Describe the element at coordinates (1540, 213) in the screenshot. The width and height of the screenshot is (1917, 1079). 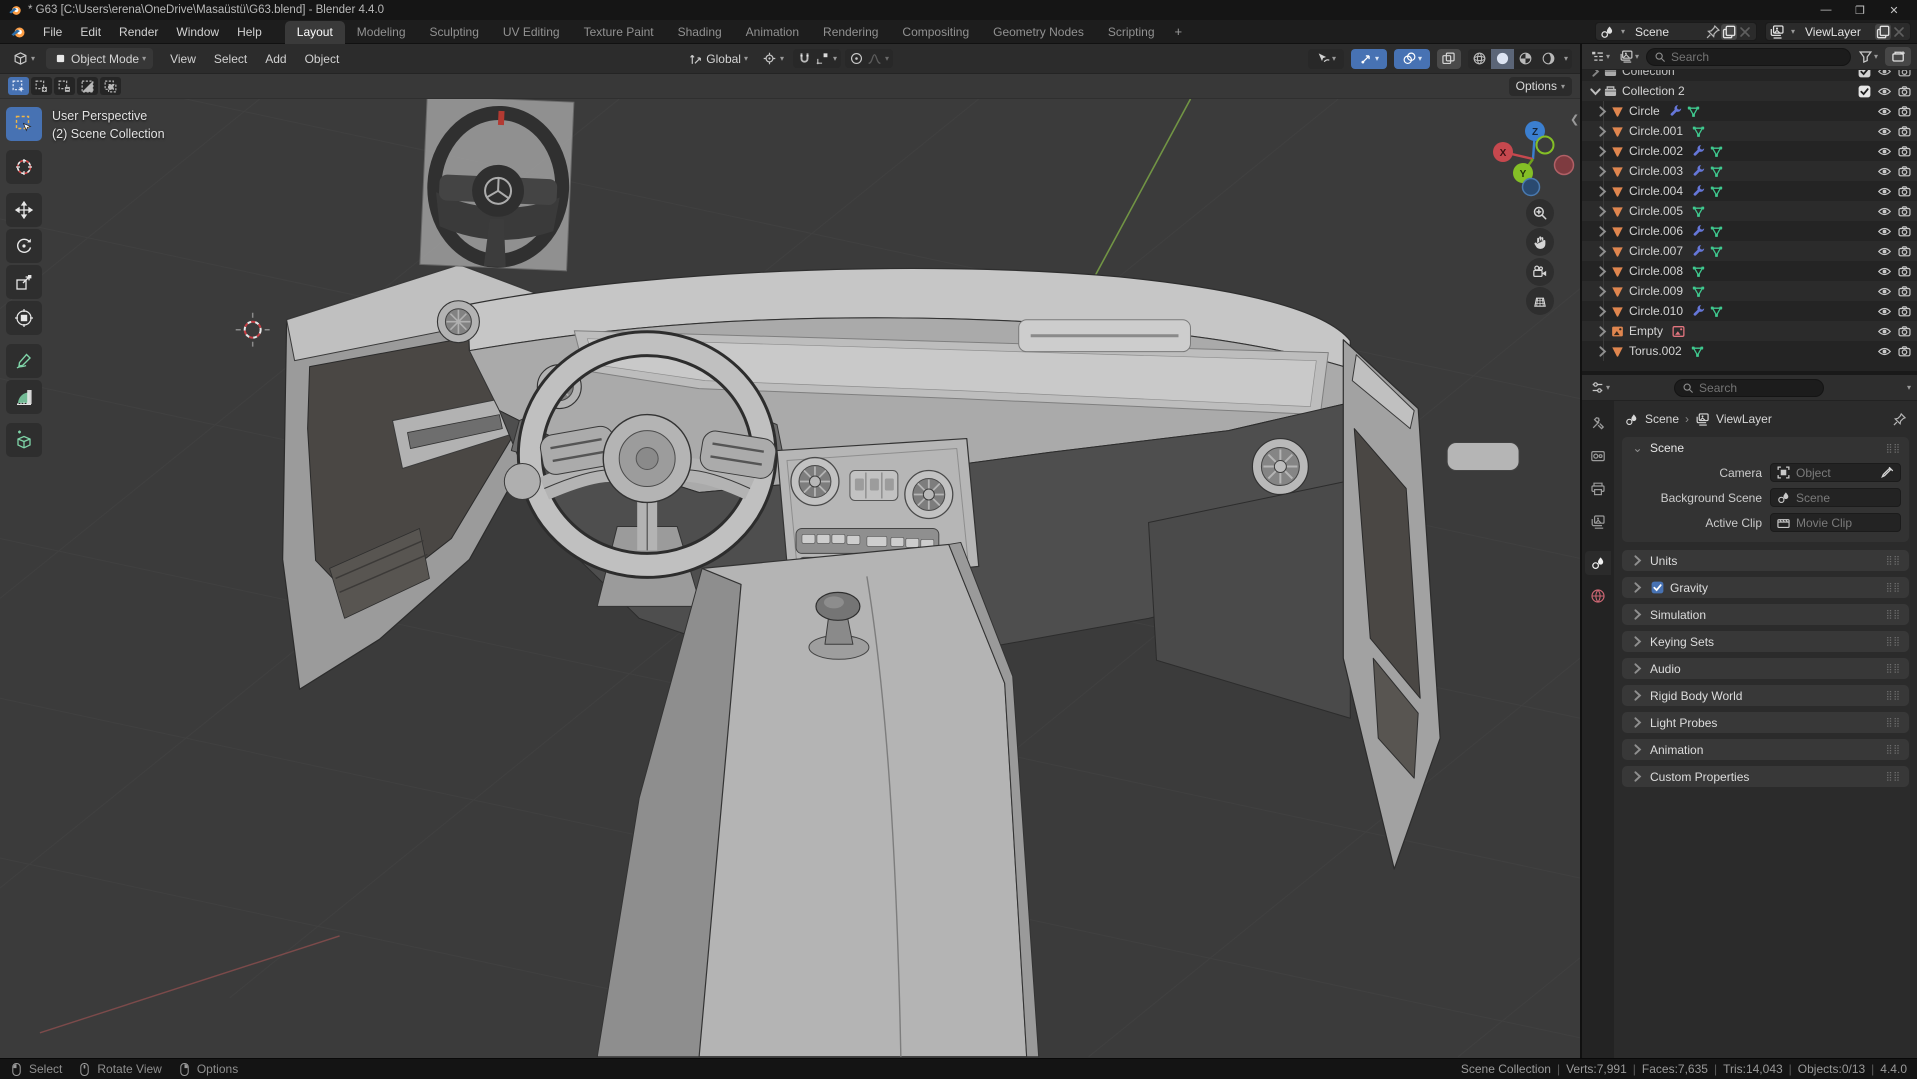
I see `zoom-button` at that location.